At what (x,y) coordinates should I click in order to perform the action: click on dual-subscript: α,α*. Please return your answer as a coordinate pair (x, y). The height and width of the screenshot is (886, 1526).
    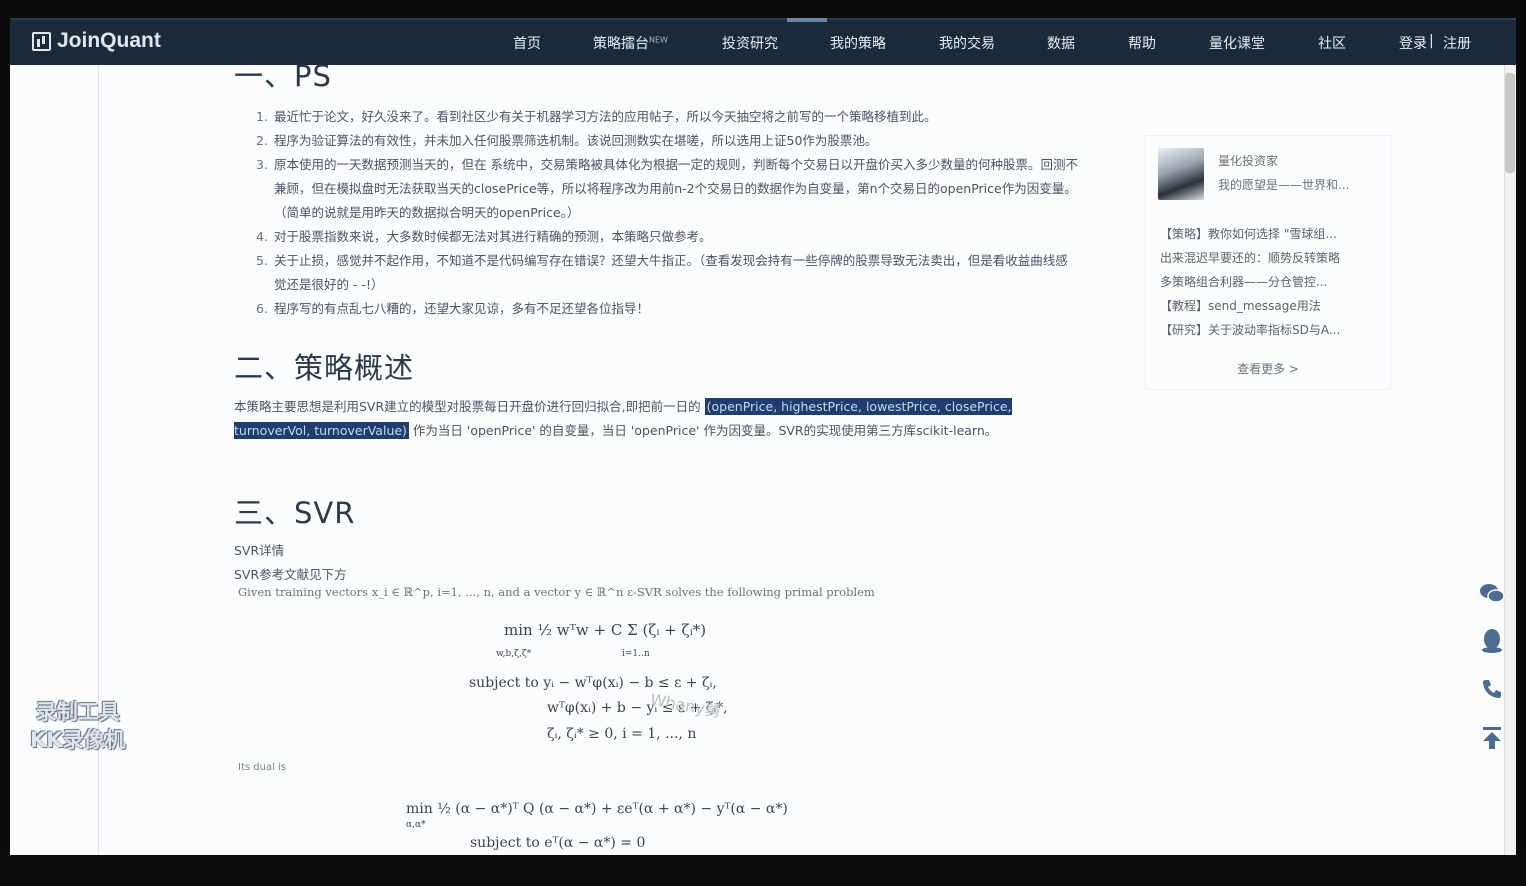
    Looking at the image, I should click on (416, 825).